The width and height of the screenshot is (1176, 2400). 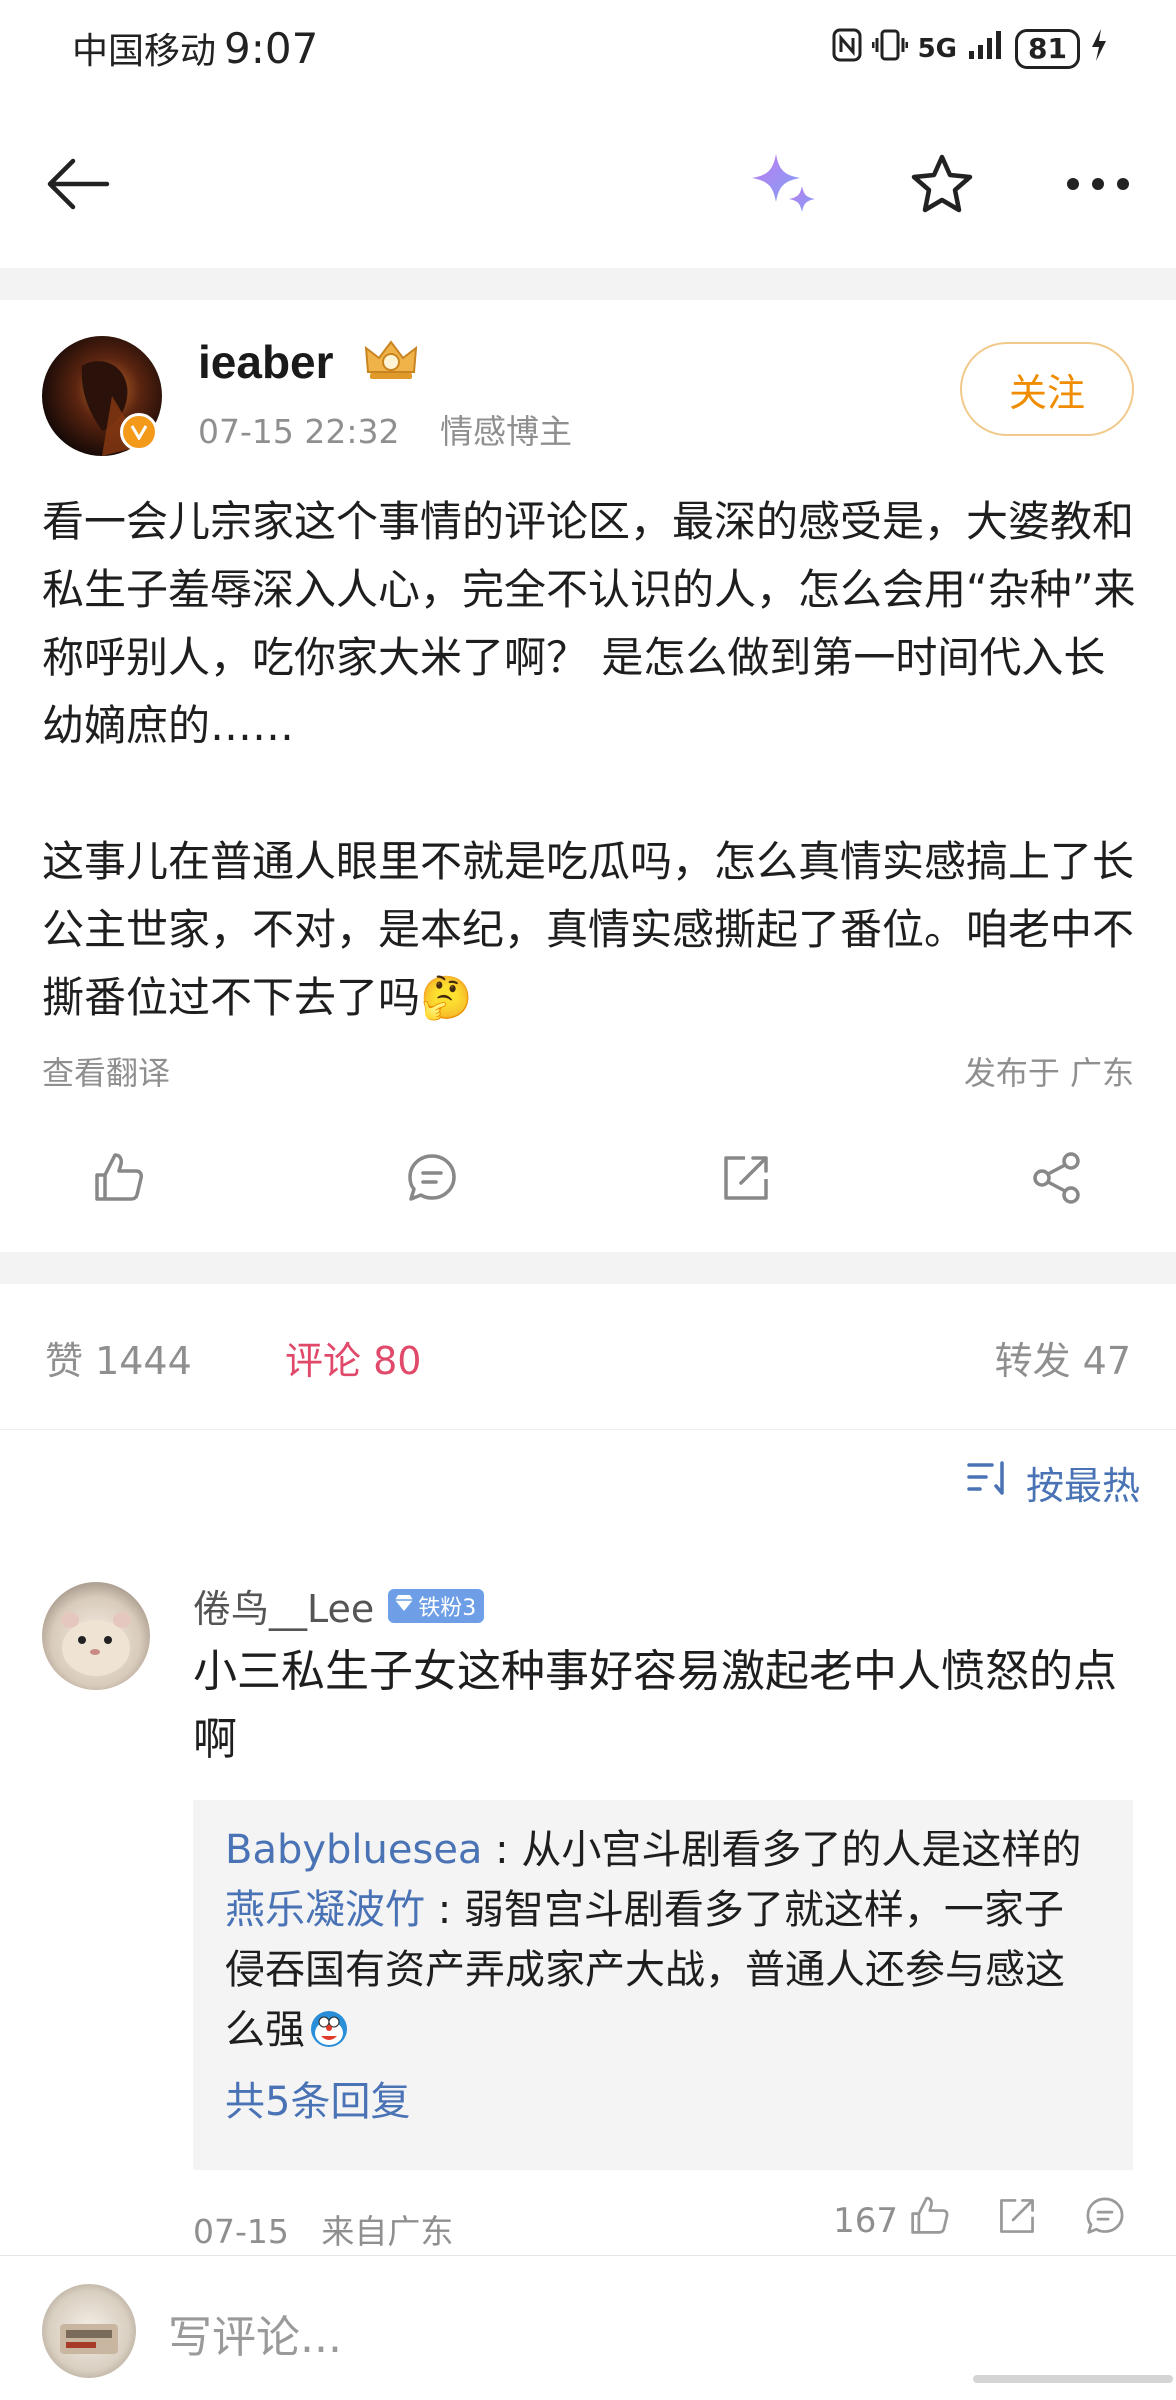 What do you see at coordinates (979, 2220) in the screenshot?
I see `comment-actions: 167` at bounding box center [979, 2220].